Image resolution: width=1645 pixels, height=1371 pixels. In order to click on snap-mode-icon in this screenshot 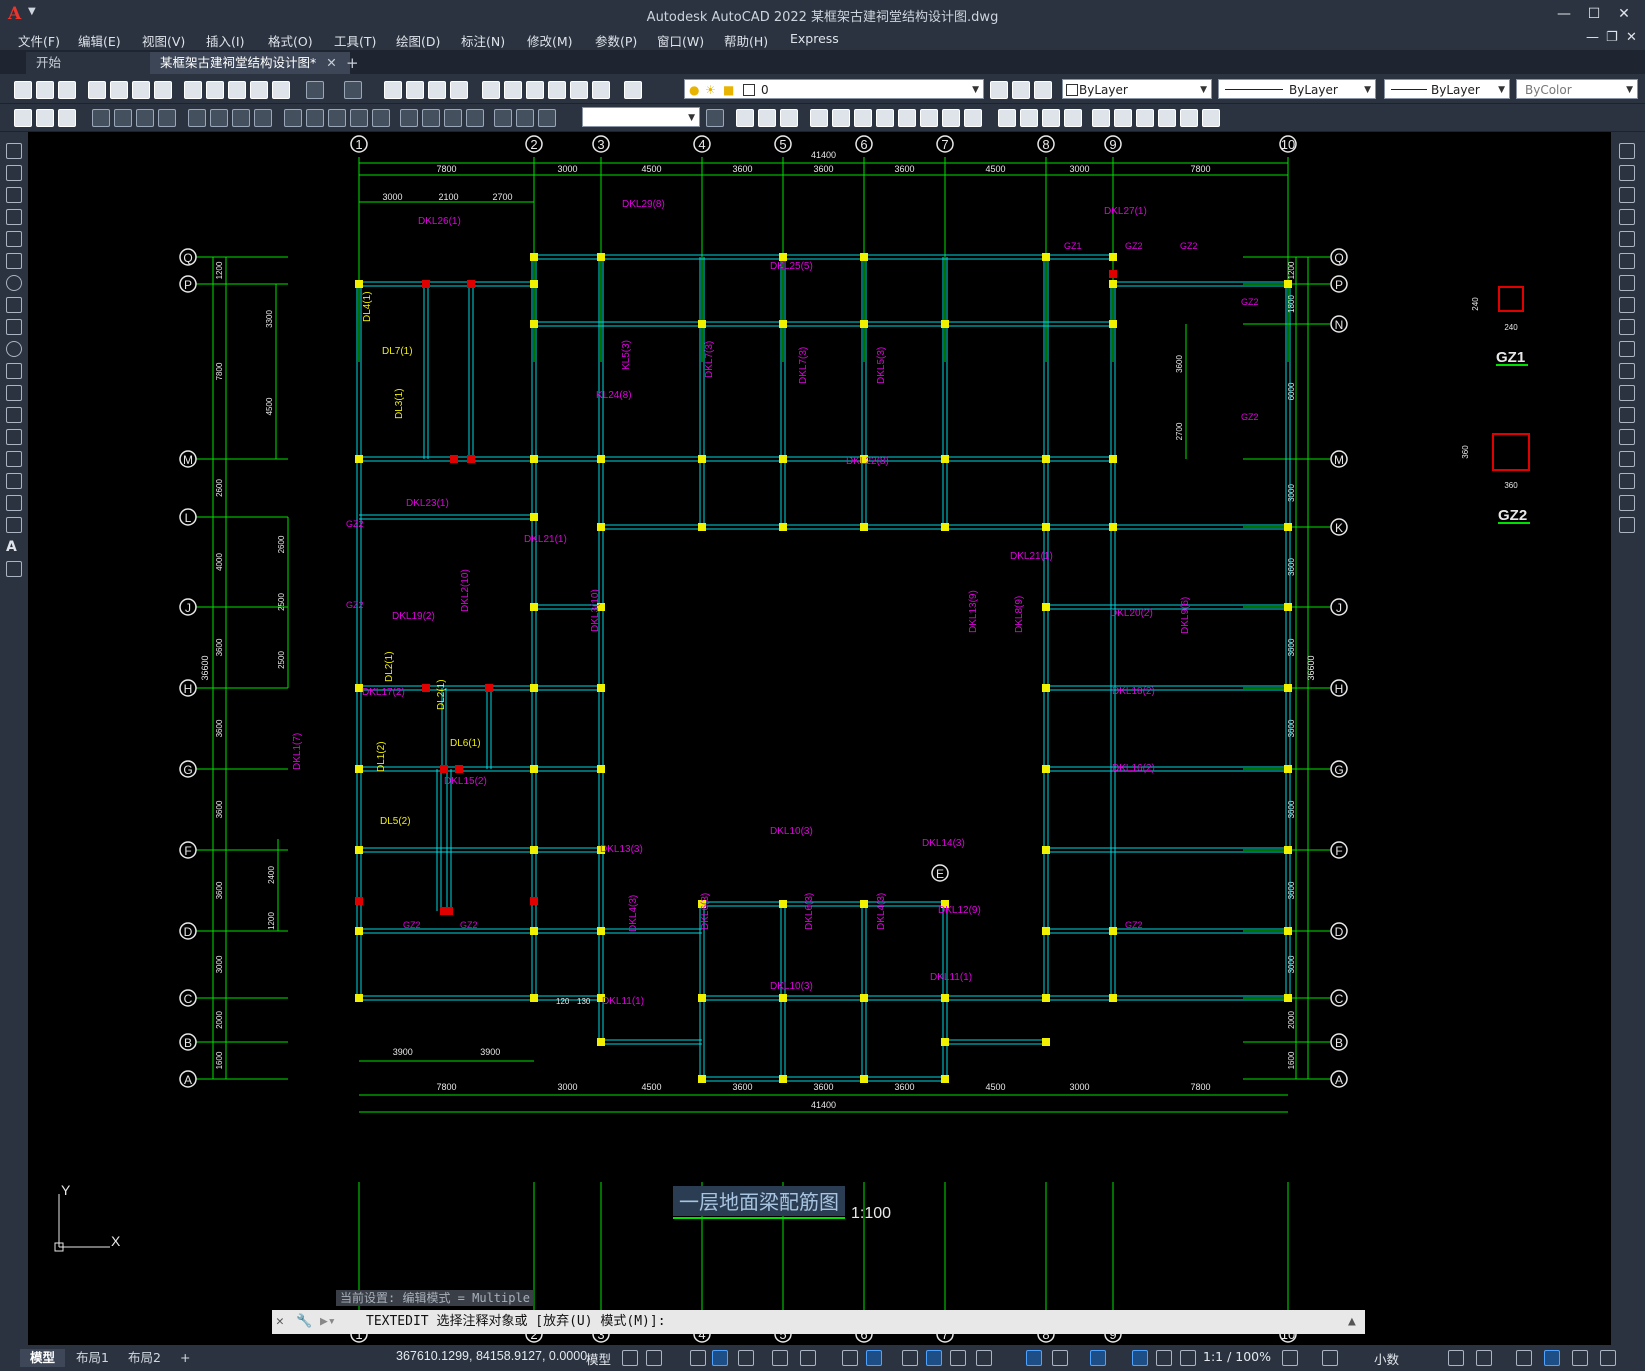, I will do `click(654, 1358)`.